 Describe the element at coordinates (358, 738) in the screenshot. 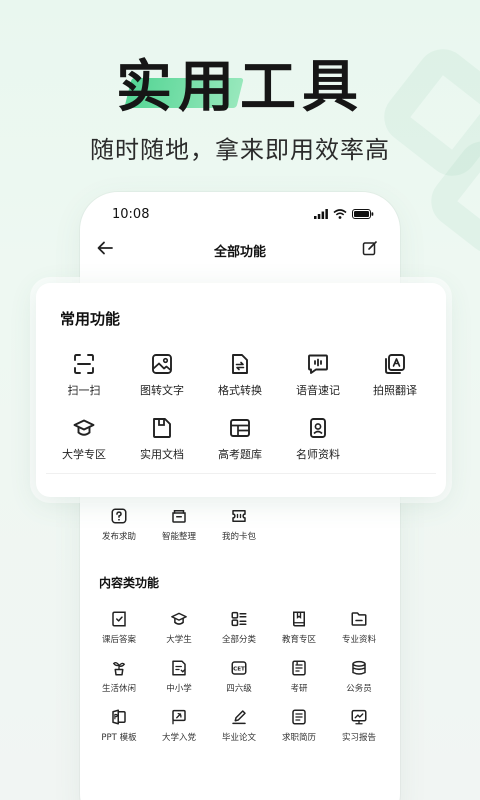

I see `tool-label: 实习报告` at that location.